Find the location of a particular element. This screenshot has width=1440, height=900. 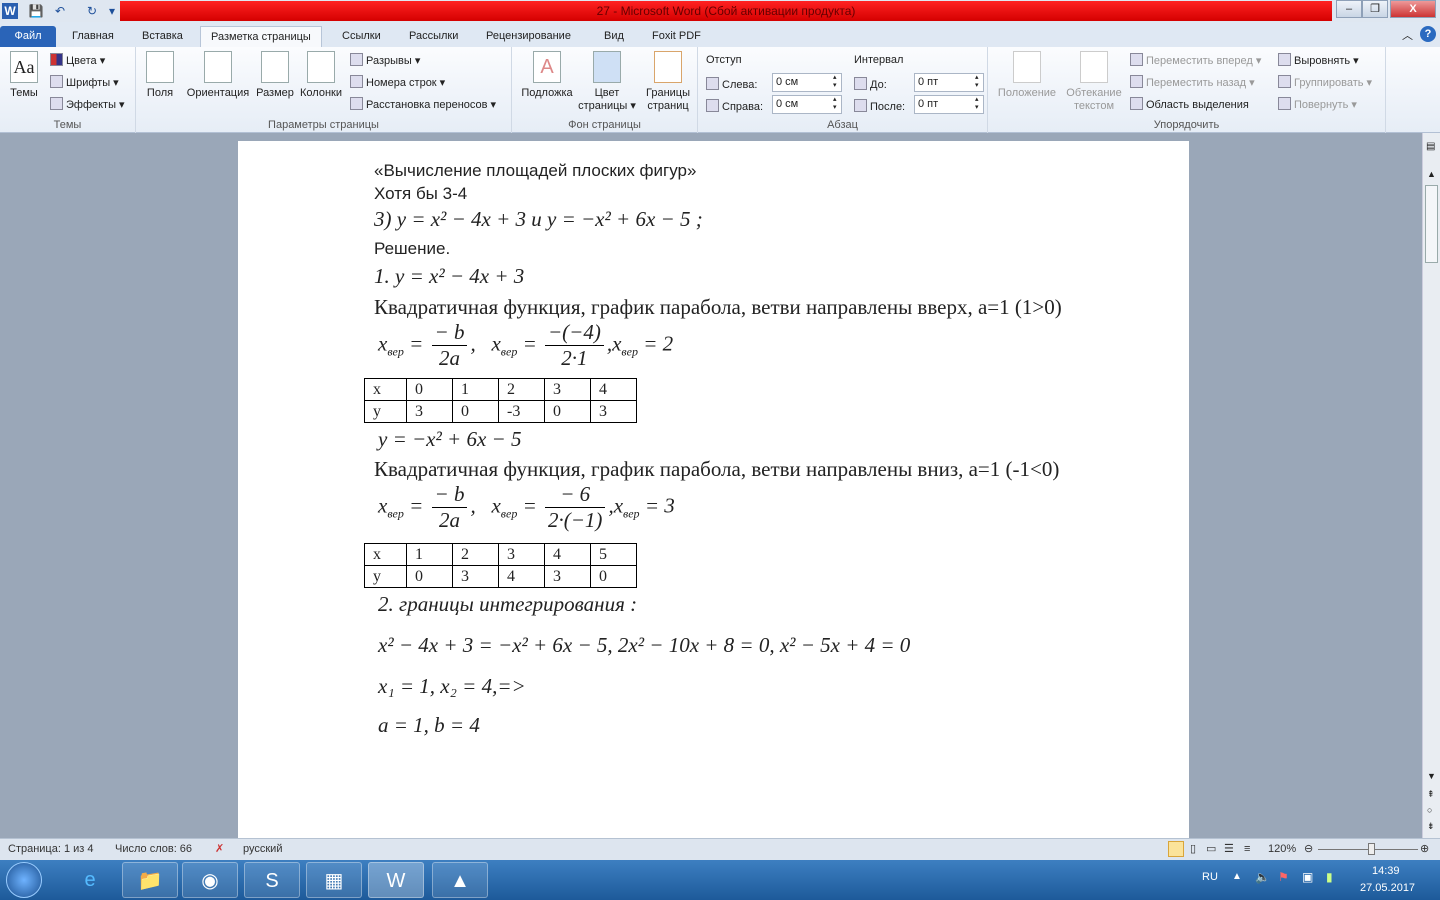

internet-explorer-icon: e is located at coordinates (90, 880).